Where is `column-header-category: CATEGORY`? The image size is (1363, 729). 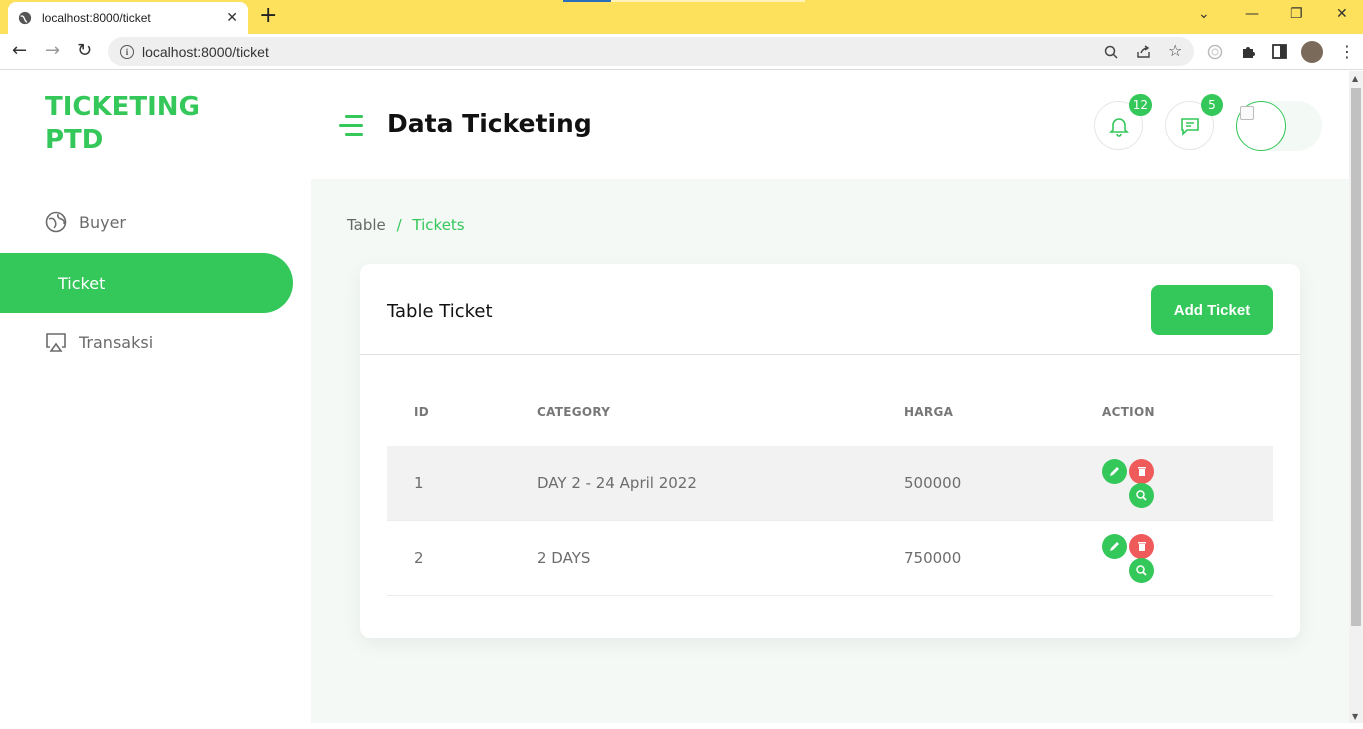 column-header-category: CATEGORY is located at coordinates (574, 412).